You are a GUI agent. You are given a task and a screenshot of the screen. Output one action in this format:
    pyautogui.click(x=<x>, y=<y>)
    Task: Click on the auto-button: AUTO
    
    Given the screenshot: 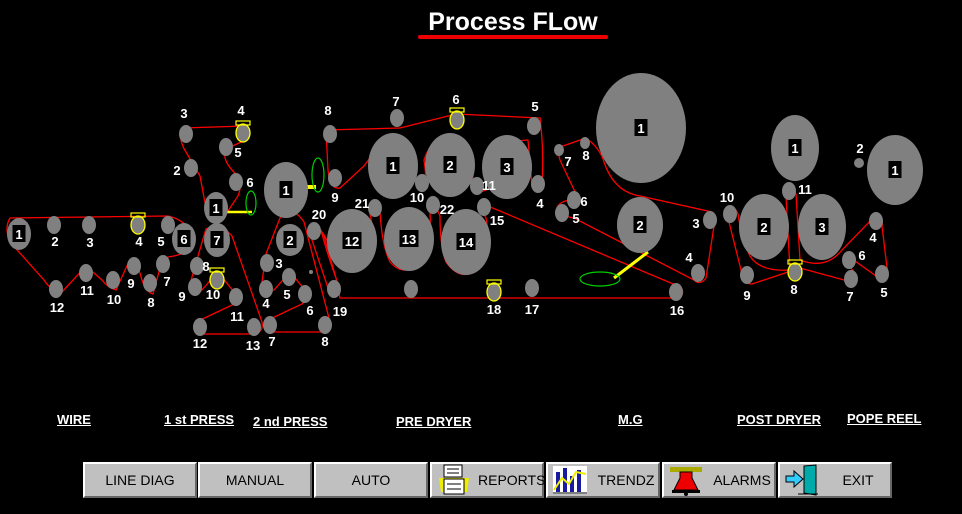 What is the action you would take?
    pyautogui.click(x=371, y=480)
    